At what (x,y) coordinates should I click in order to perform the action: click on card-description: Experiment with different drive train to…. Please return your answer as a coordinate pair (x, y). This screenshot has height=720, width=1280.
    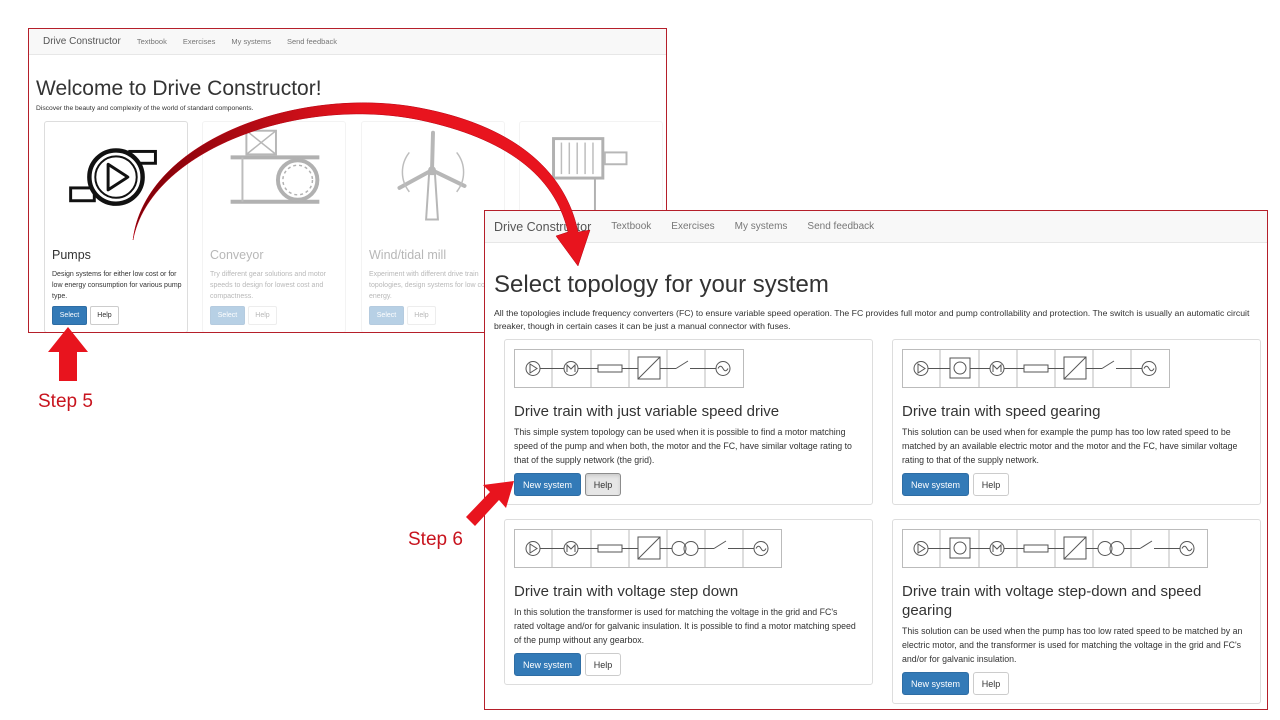
    Looking at the image, I should click on (434, 285).